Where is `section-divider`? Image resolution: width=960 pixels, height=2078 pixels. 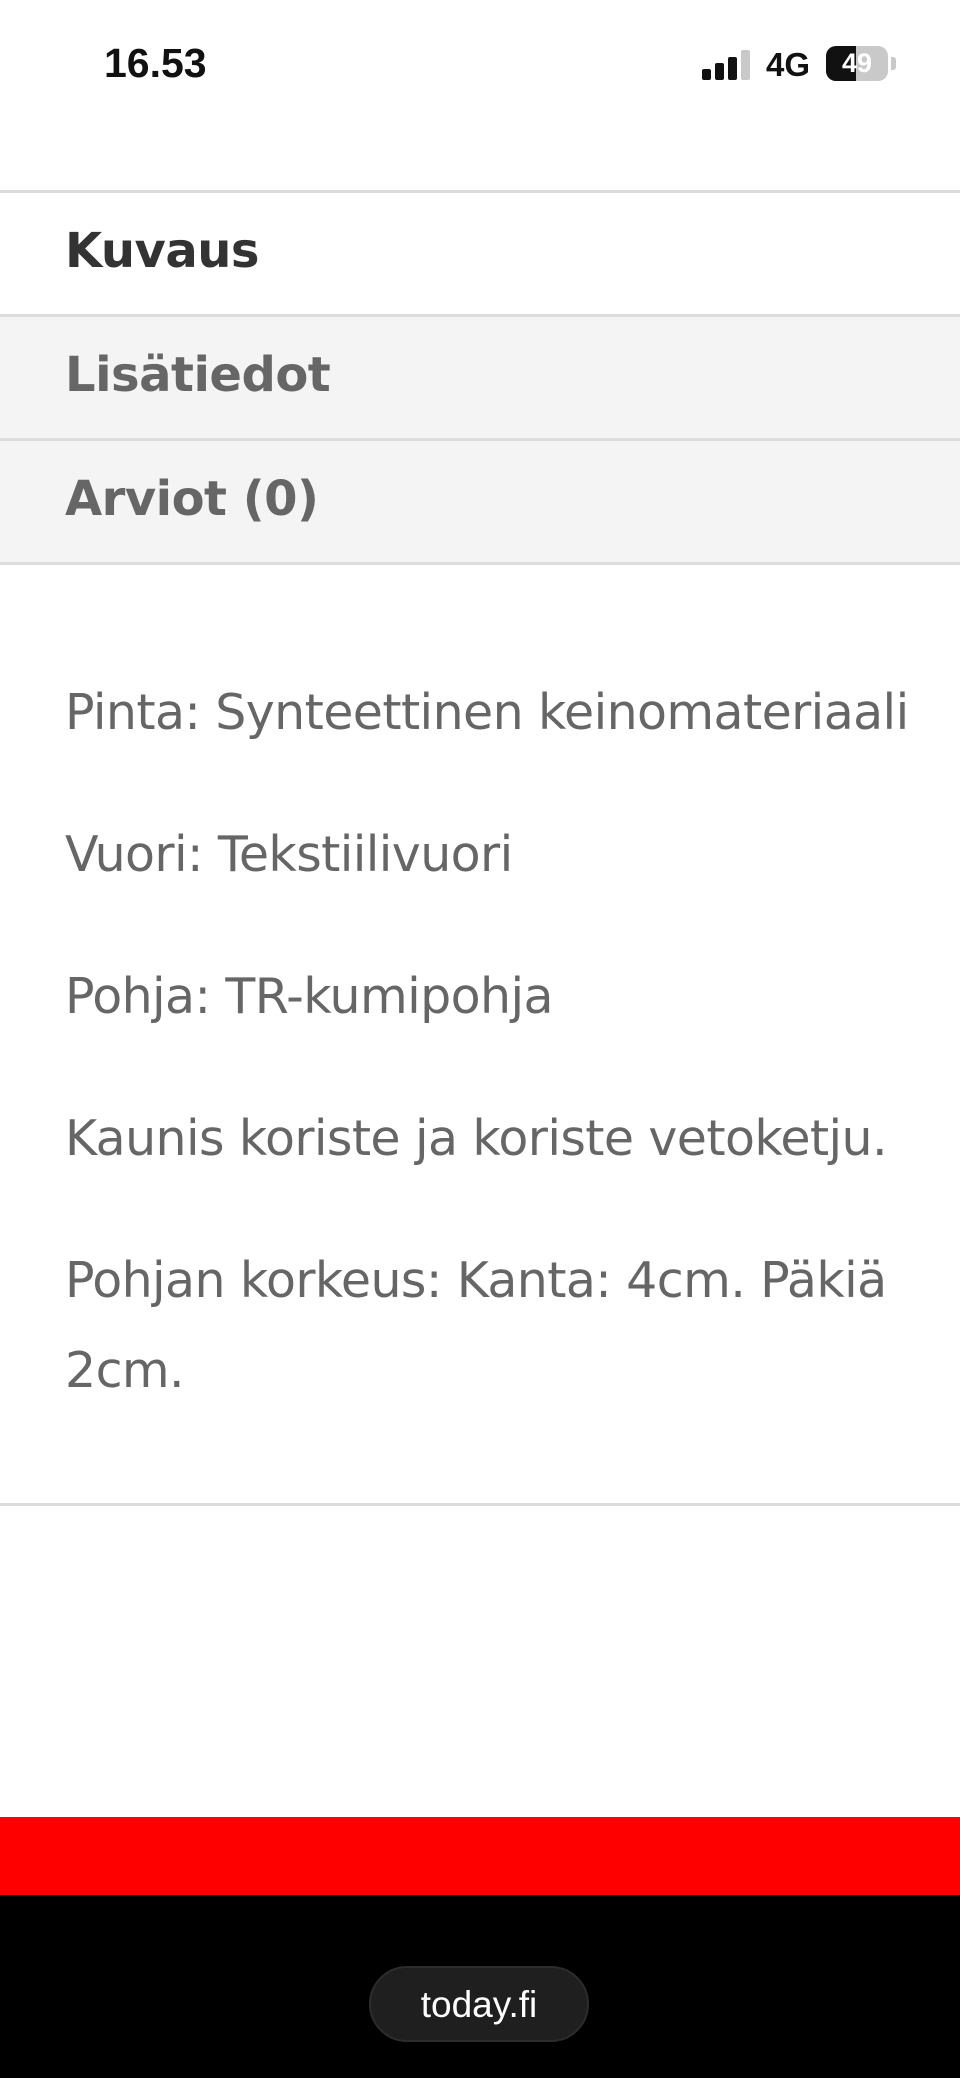
section-divider is located at coordinates (480, 1504).